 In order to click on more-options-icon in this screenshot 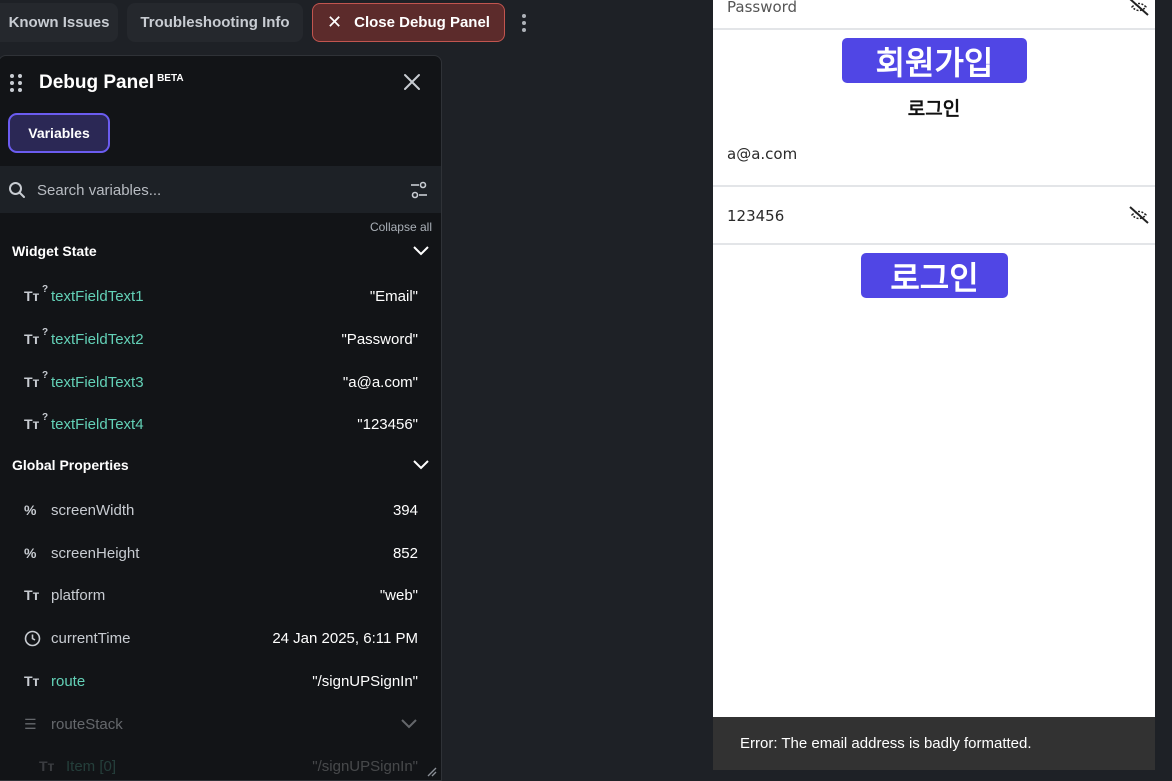, I will do `click(524, 23)`.